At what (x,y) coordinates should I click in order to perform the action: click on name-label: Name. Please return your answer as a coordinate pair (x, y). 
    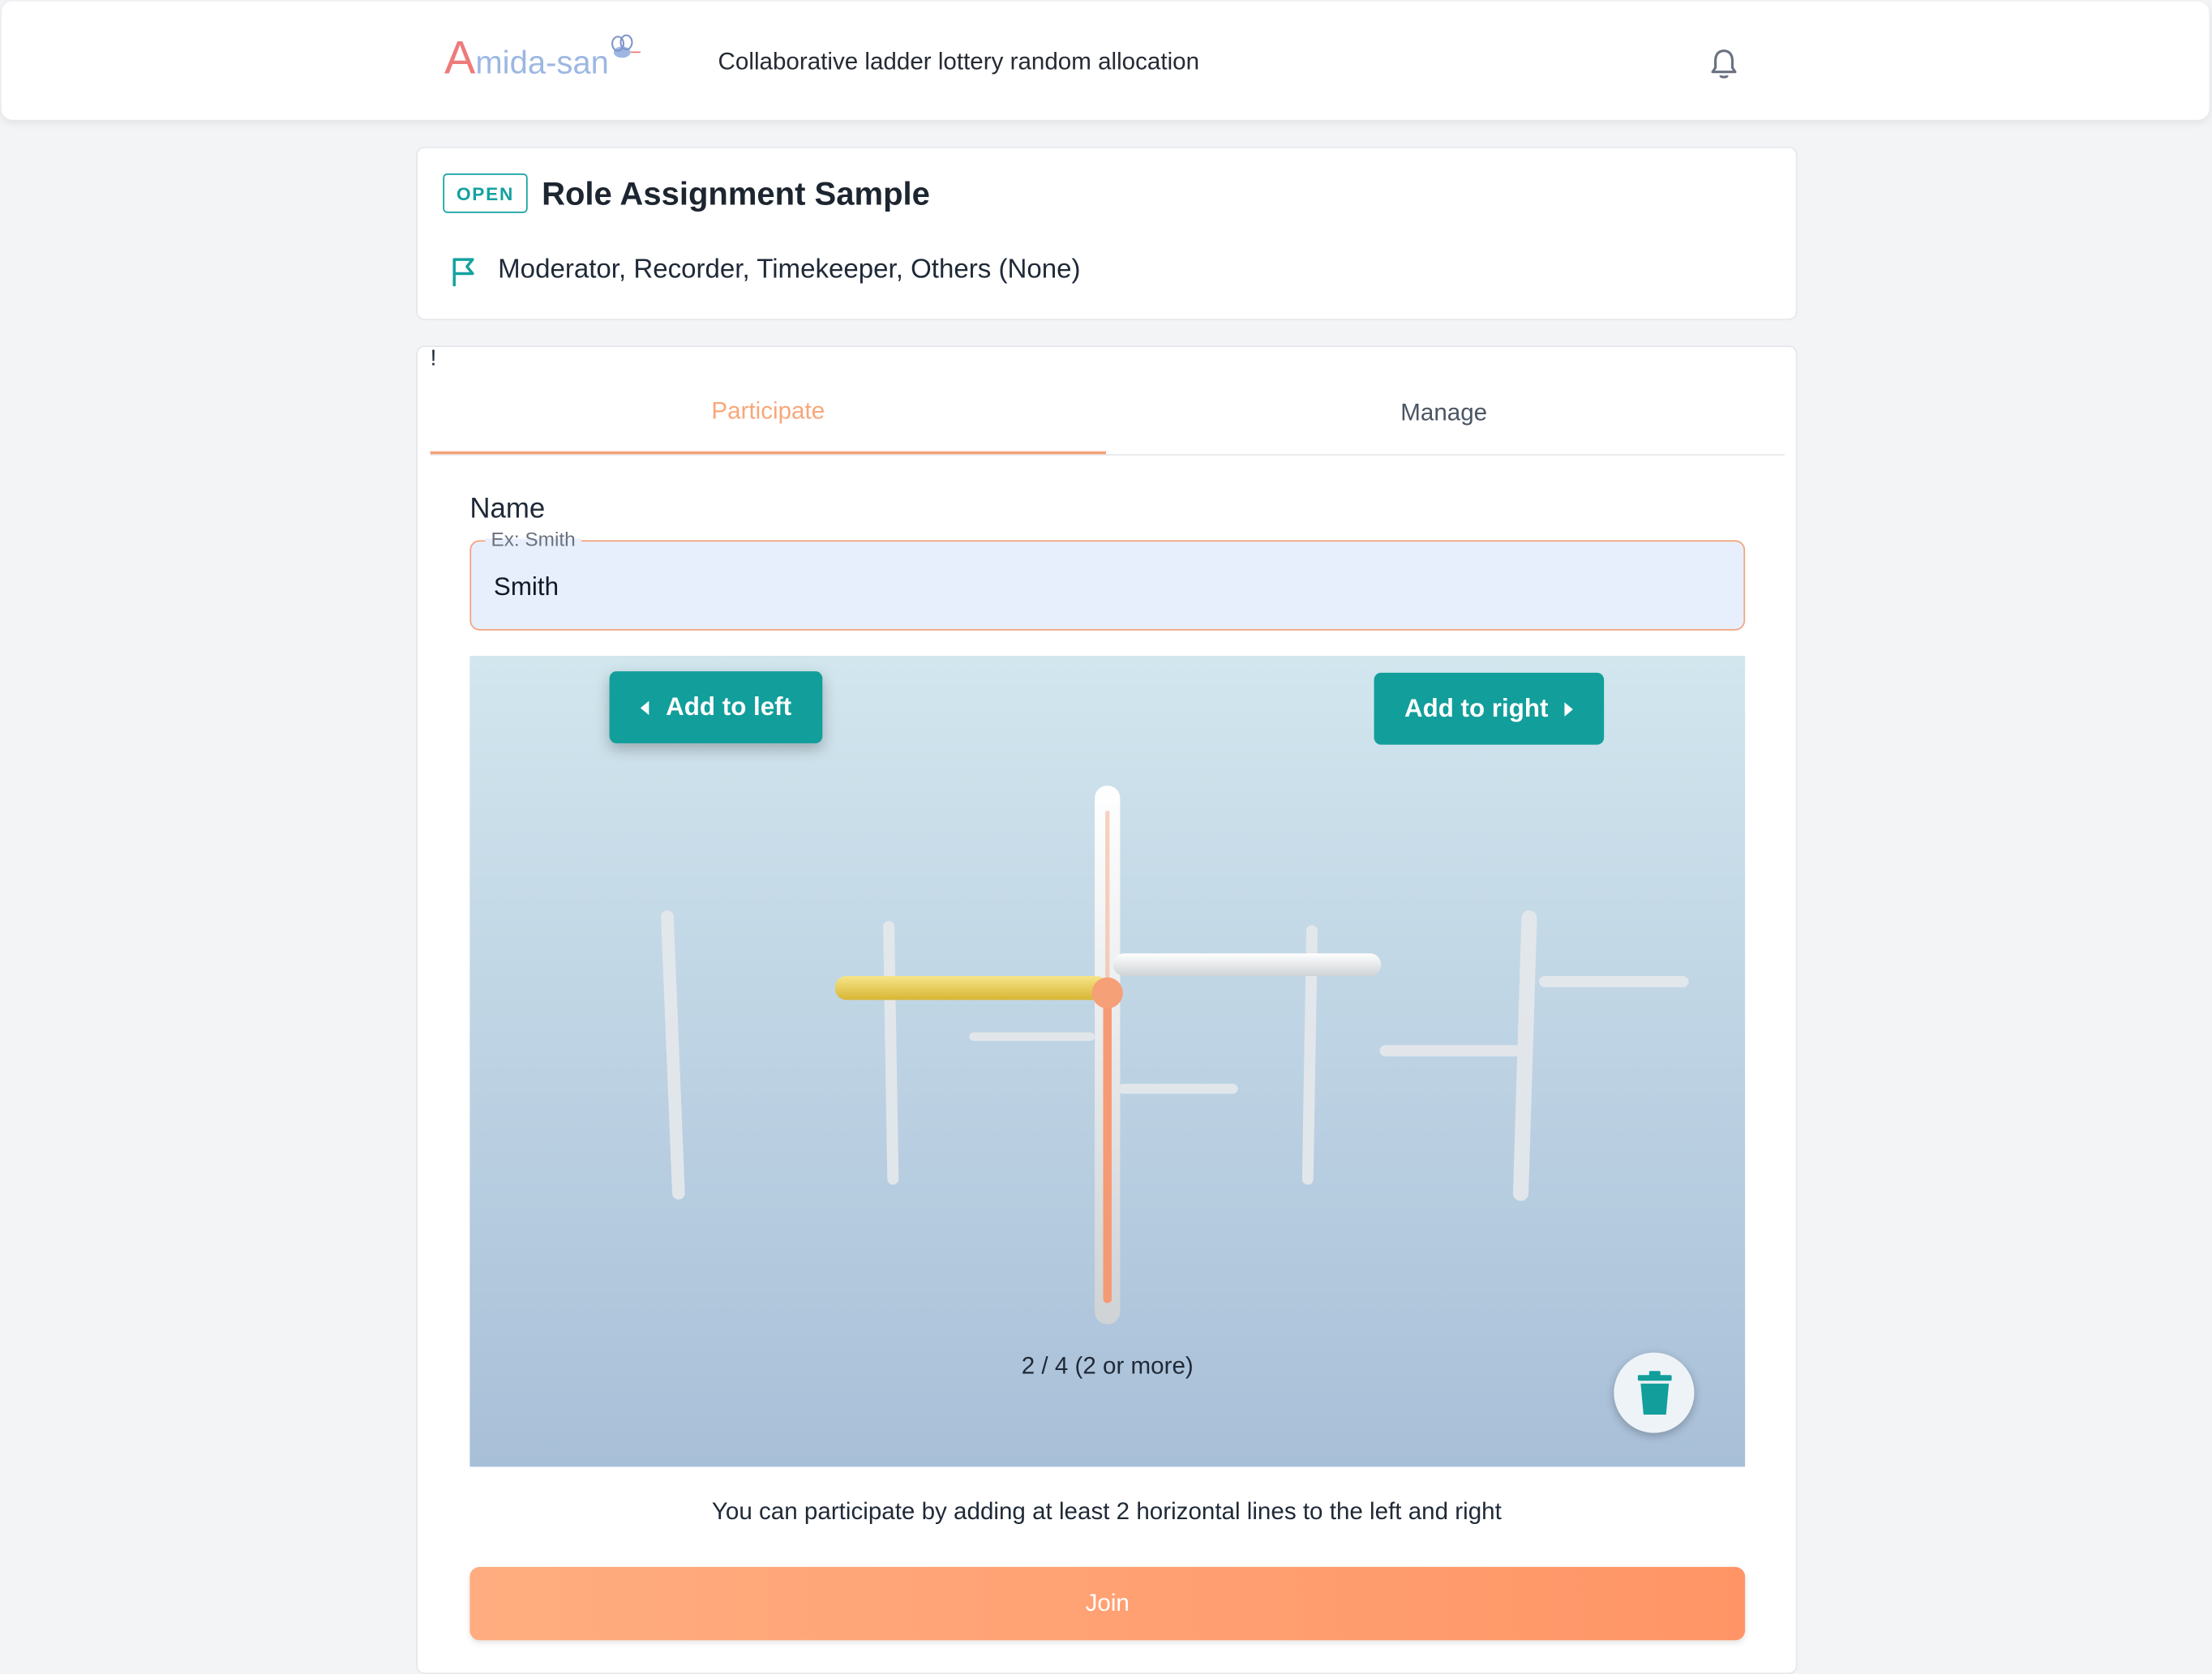
    Looking at the image, I should click on (507, 509).